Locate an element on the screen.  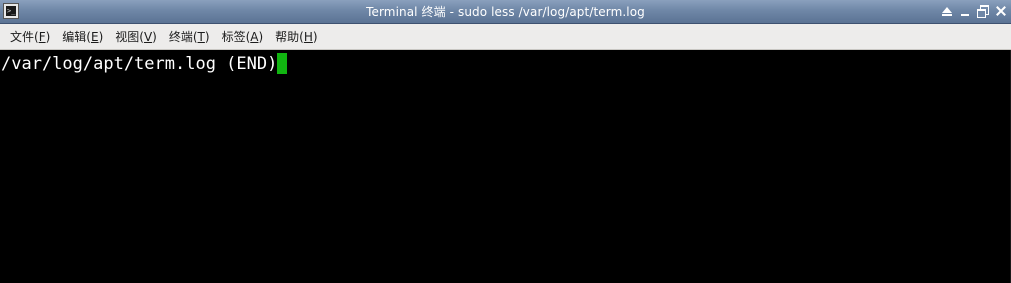
menu-terminal-close: ) is located at coordinates (207, 36).